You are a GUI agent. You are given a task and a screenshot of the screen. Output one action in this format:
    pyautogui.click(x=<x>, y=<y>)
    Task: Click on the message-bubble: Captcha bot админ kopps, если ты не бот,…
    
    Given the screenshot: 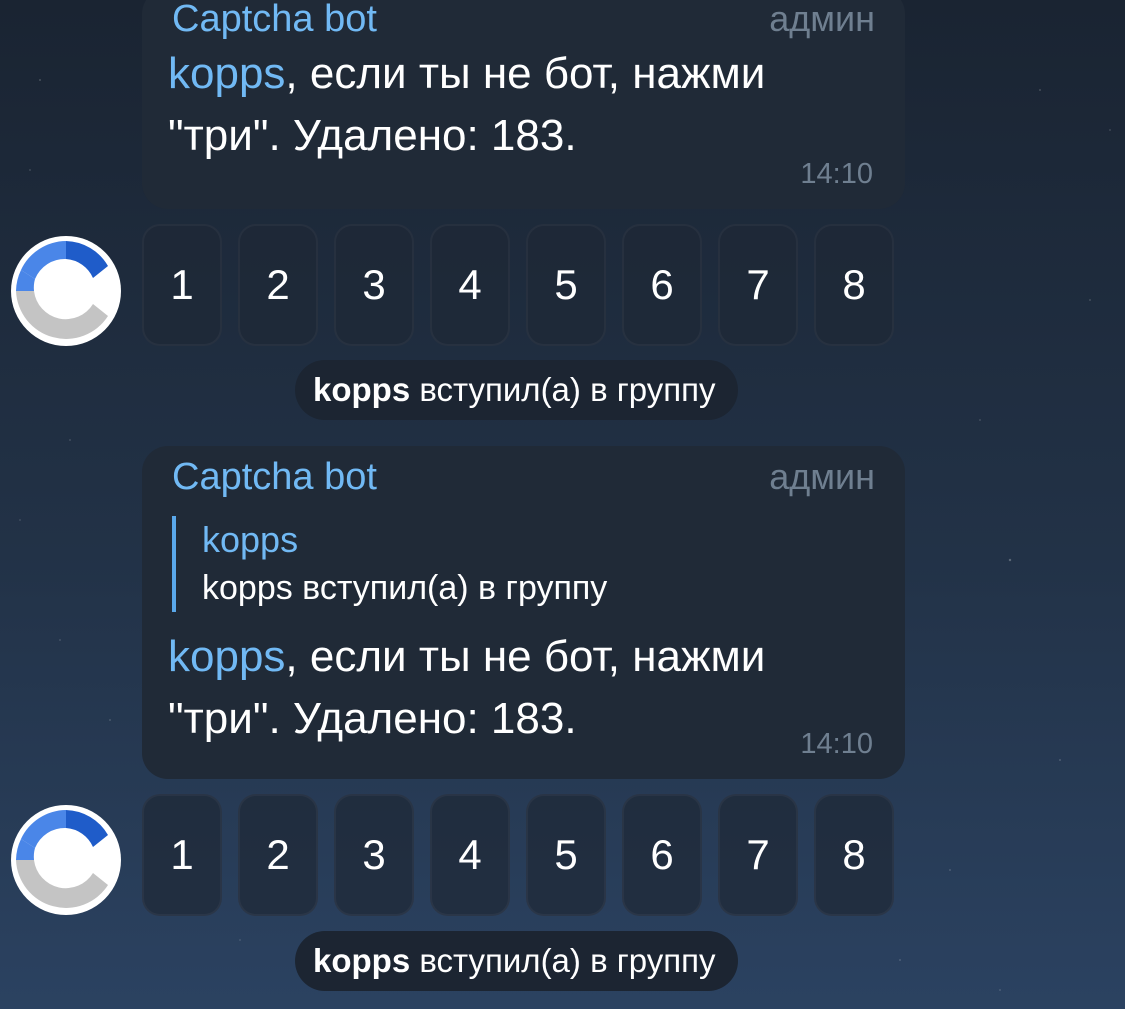 What is the action you would take?
    pyautogui.click(x=523, y=104)
    